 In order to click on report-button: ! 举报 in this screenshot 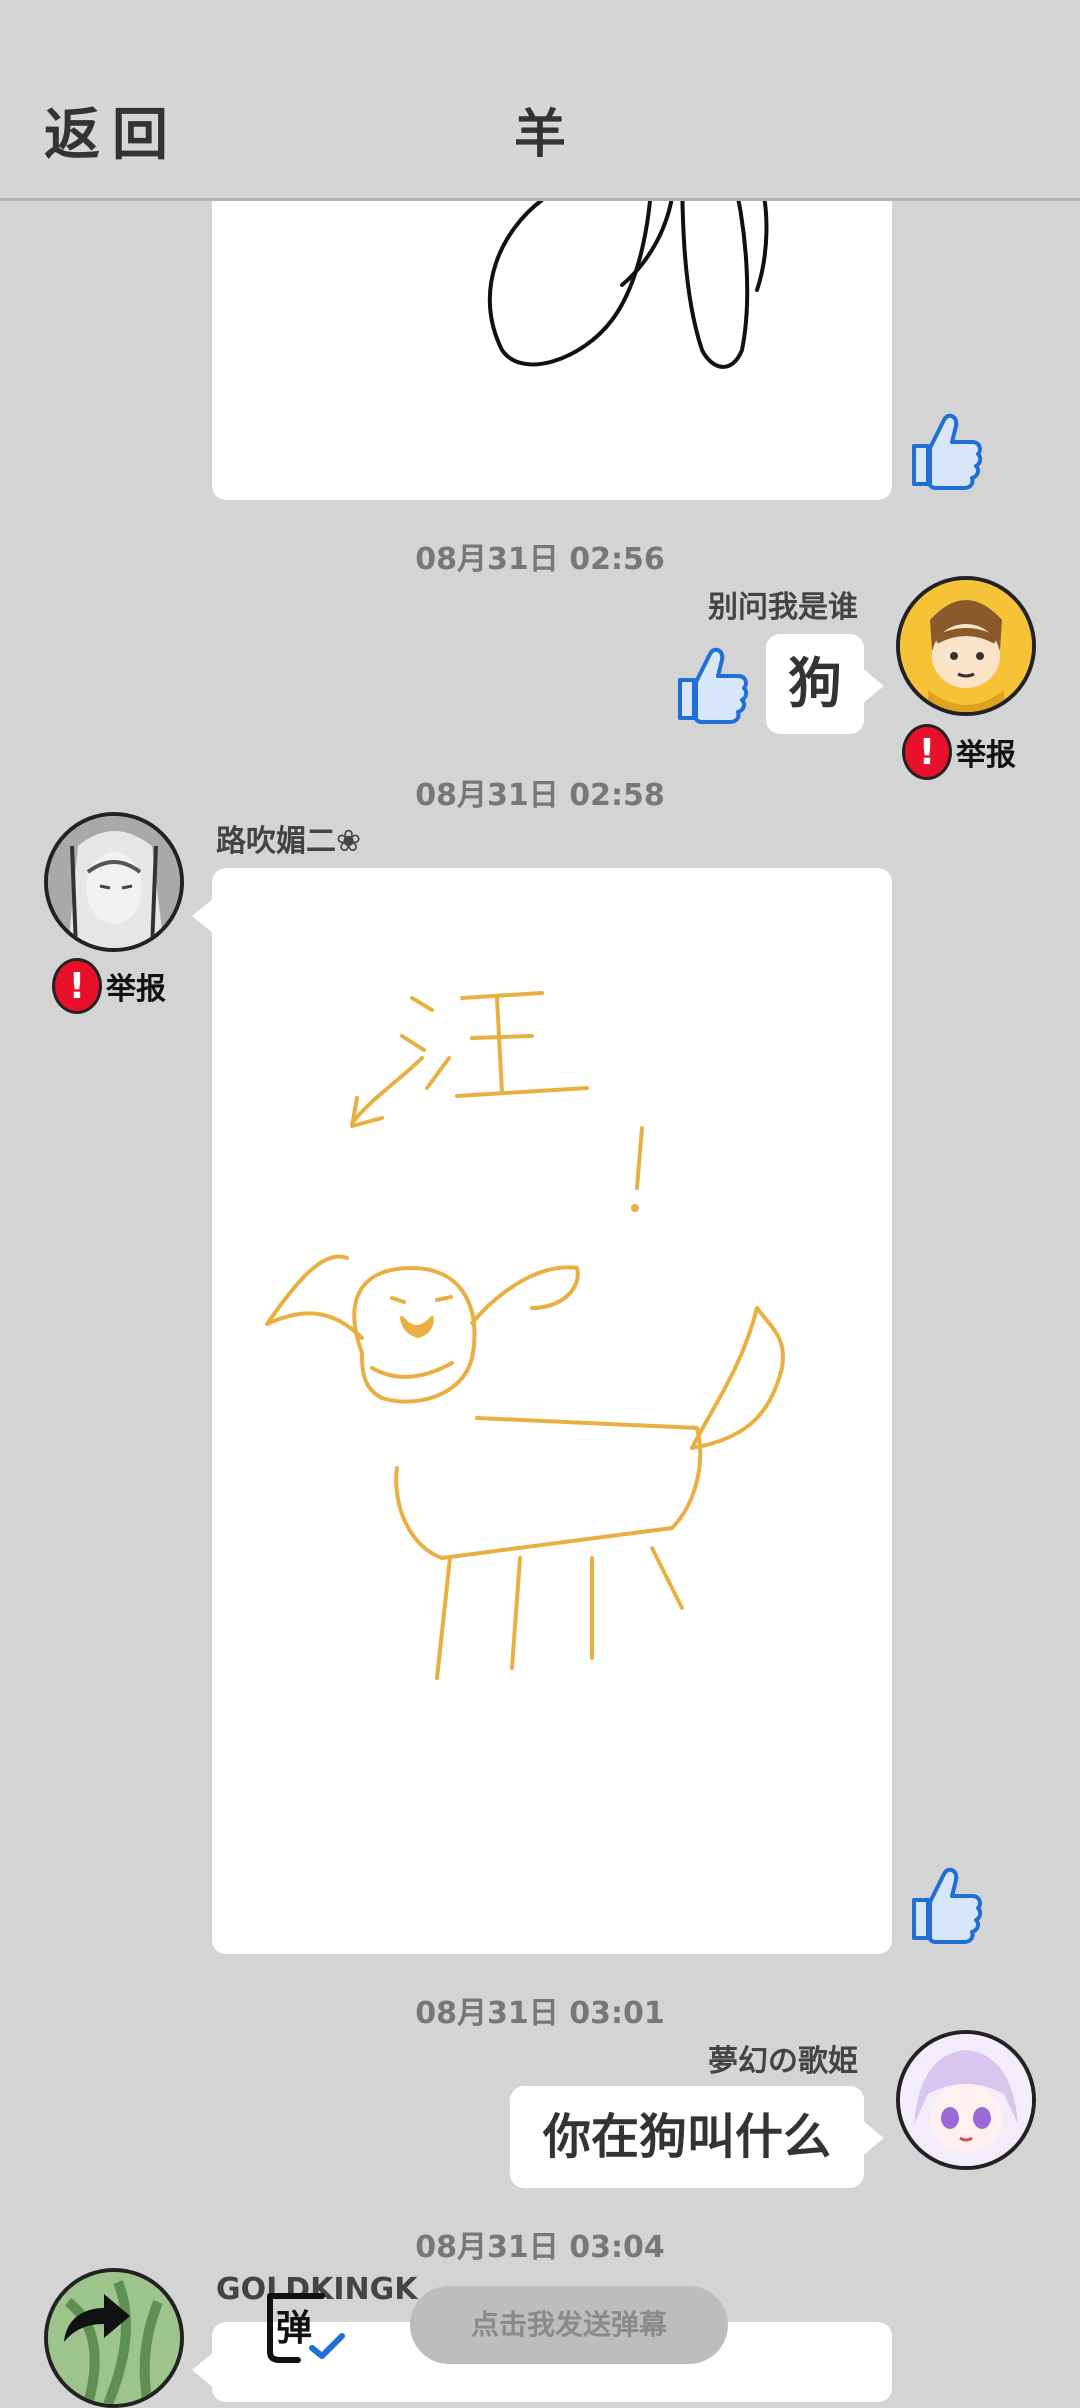, I will do `click(109, 986)`.